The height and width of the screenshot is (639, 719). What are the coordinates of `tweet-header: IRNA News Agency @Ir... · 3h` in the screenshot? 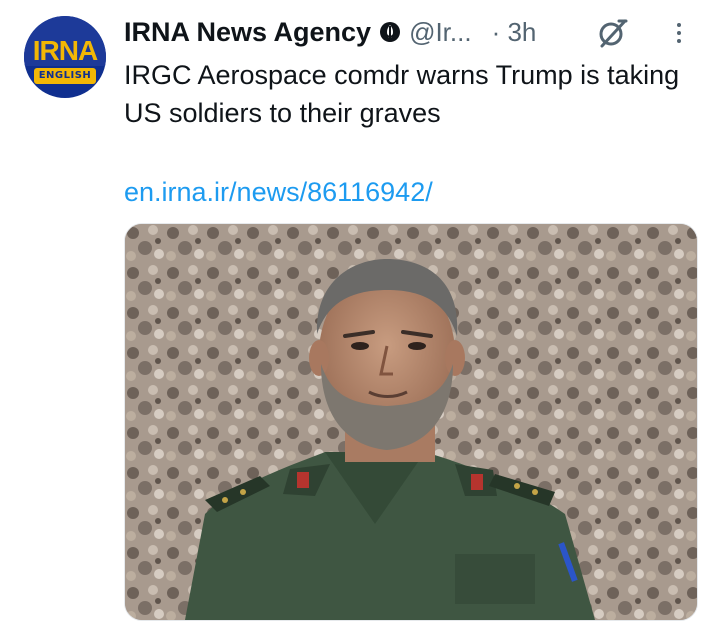 It's located at (330, 32).